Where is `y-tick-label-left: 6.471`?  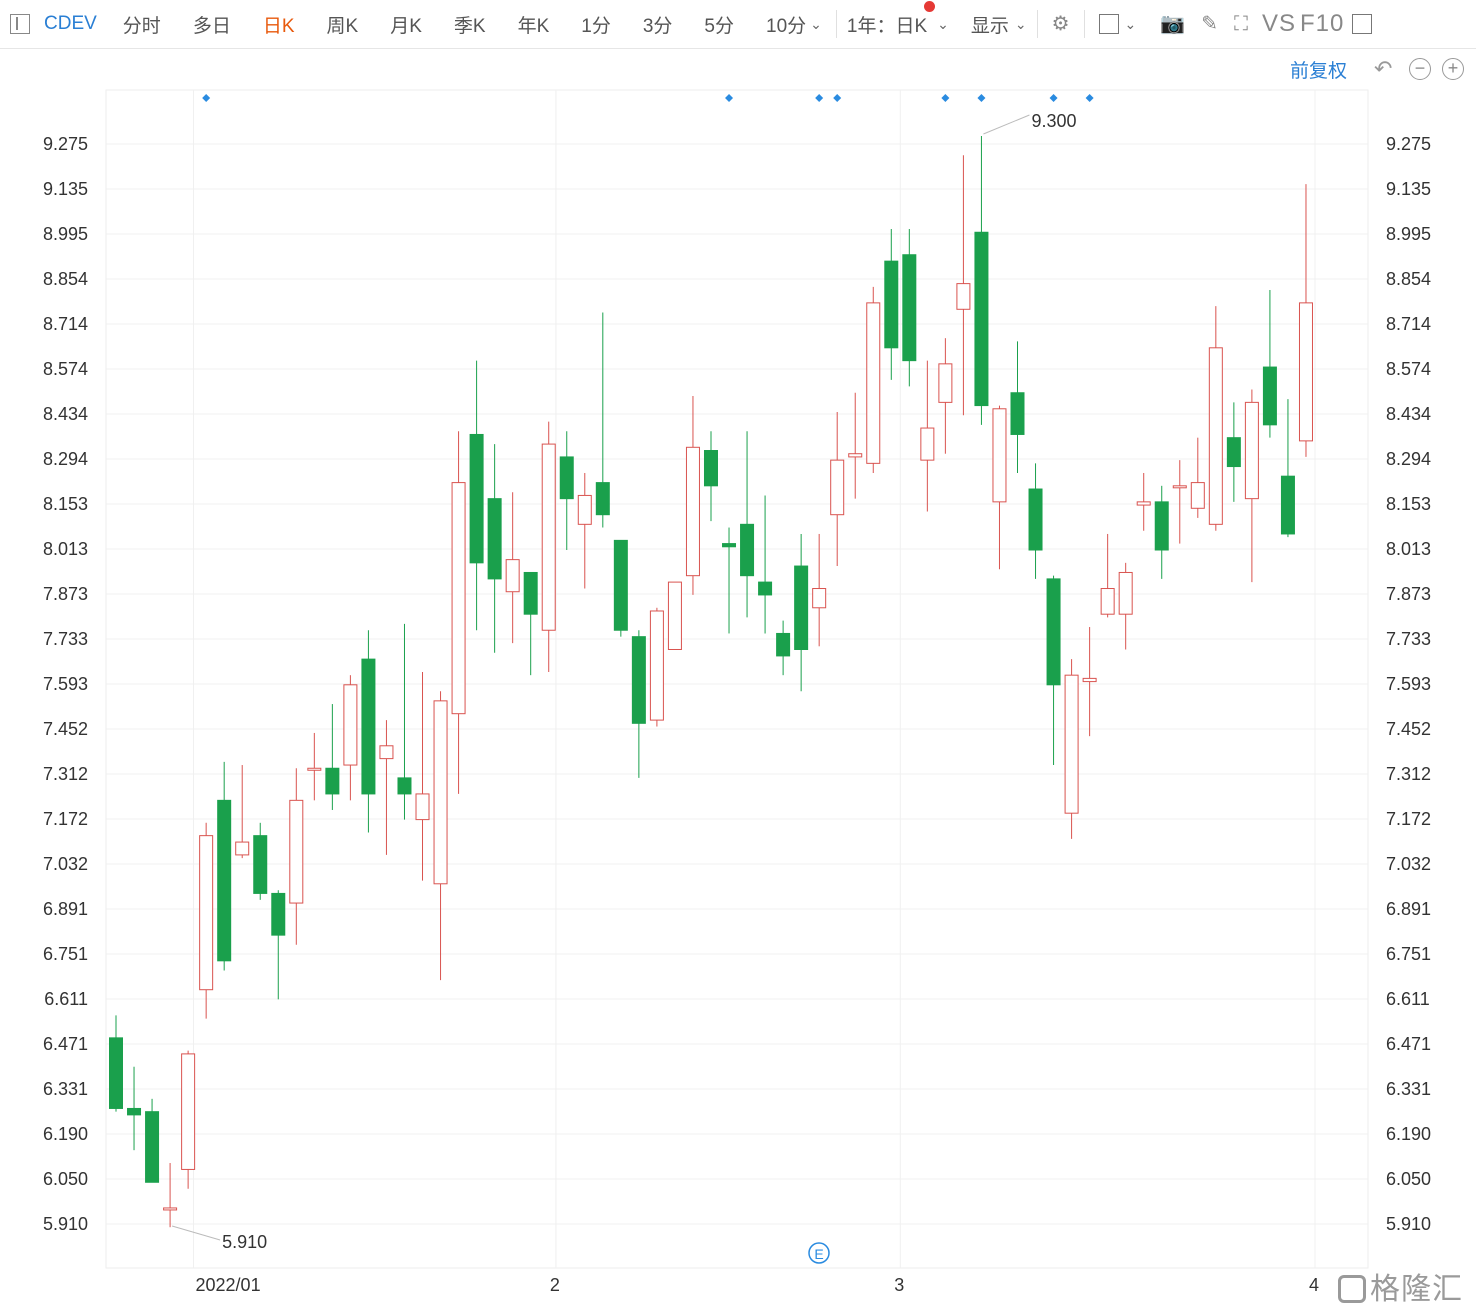 y-tick-label-left: 6.471 is located at coordinates (65, 1044).